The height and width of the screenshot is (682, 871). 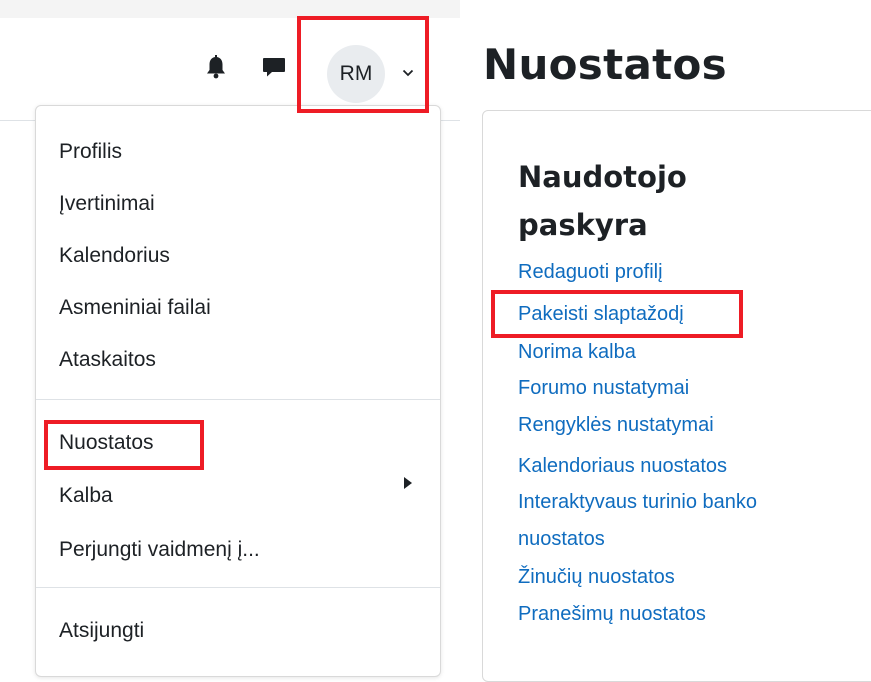 What do you see at coordinates (230, 9) in the screenshot?
I see `navbar-background` at bounding box center [230, 9].